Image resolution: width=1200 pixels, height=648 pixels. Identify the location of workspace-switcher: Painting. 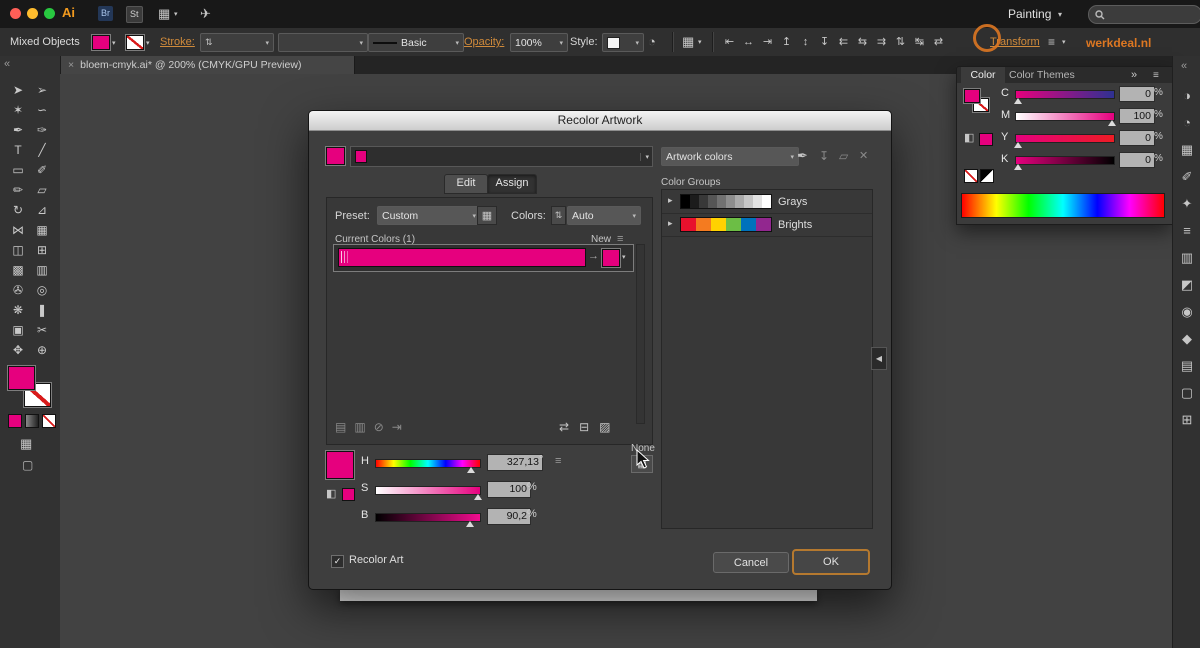
(1029, 14).